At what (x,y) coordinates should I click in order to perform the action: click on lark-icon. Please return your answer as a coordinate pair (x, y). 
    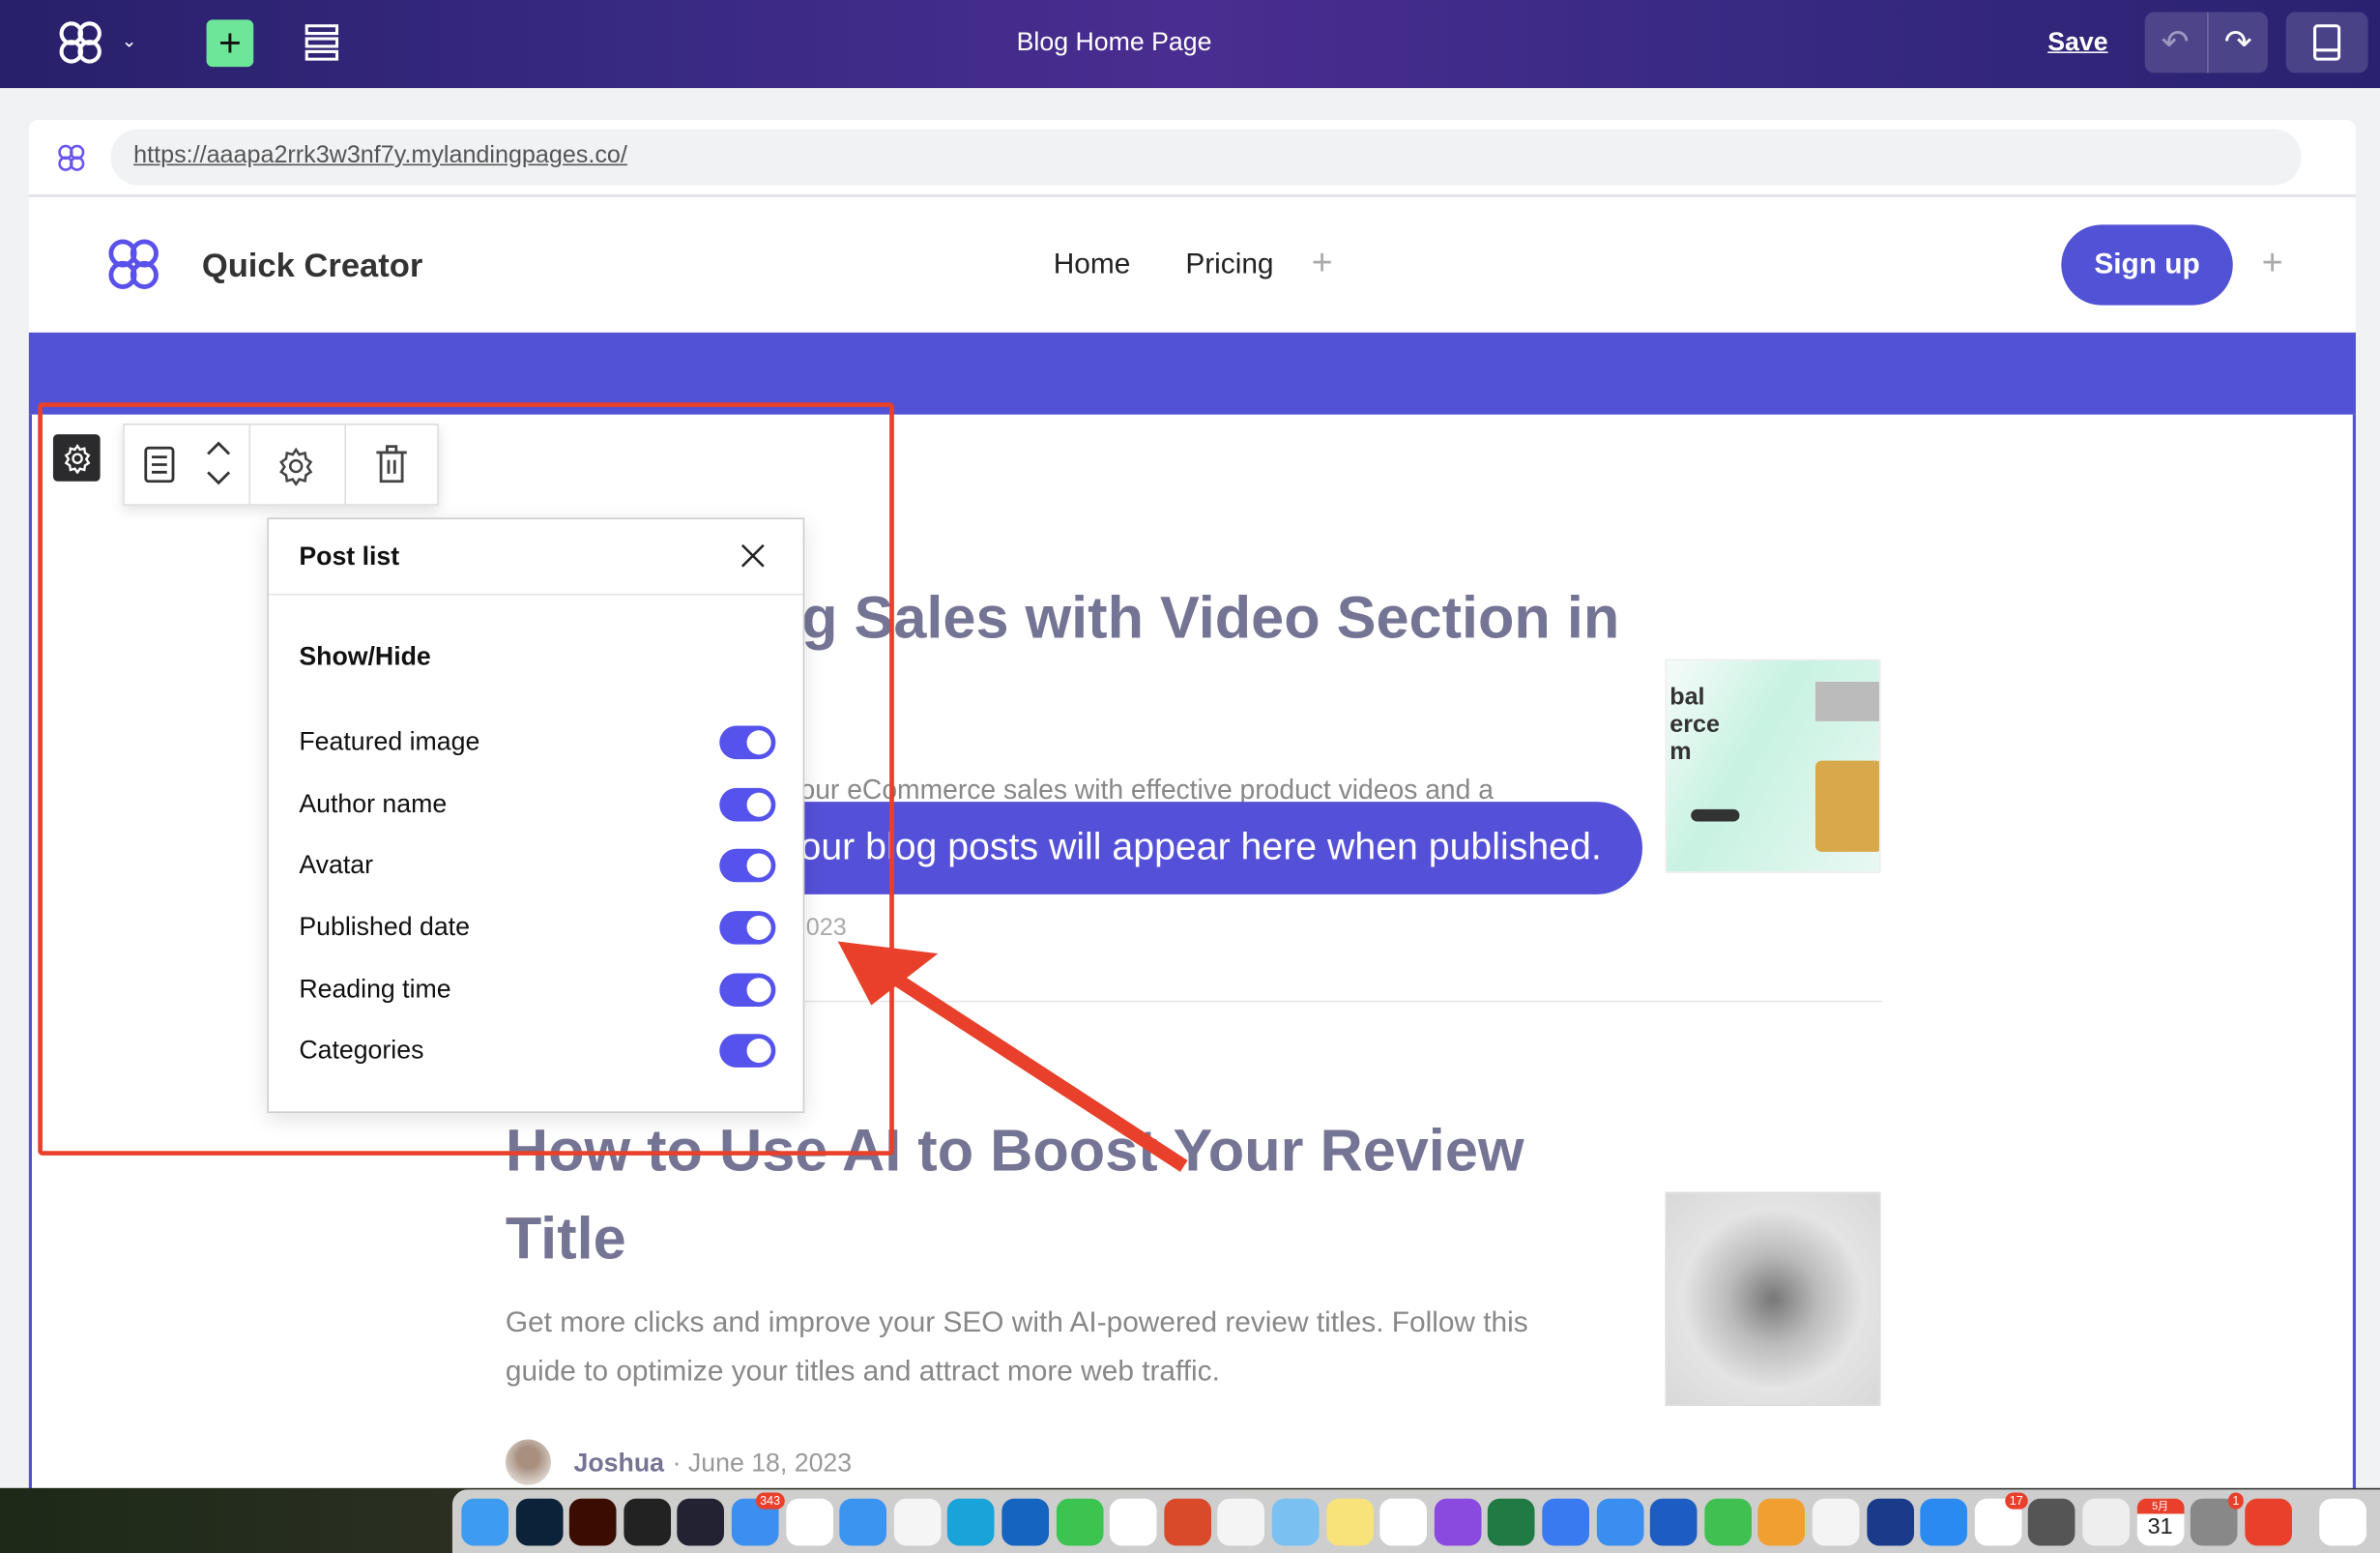
    Looking at the image, I should click on (1566, 1522).